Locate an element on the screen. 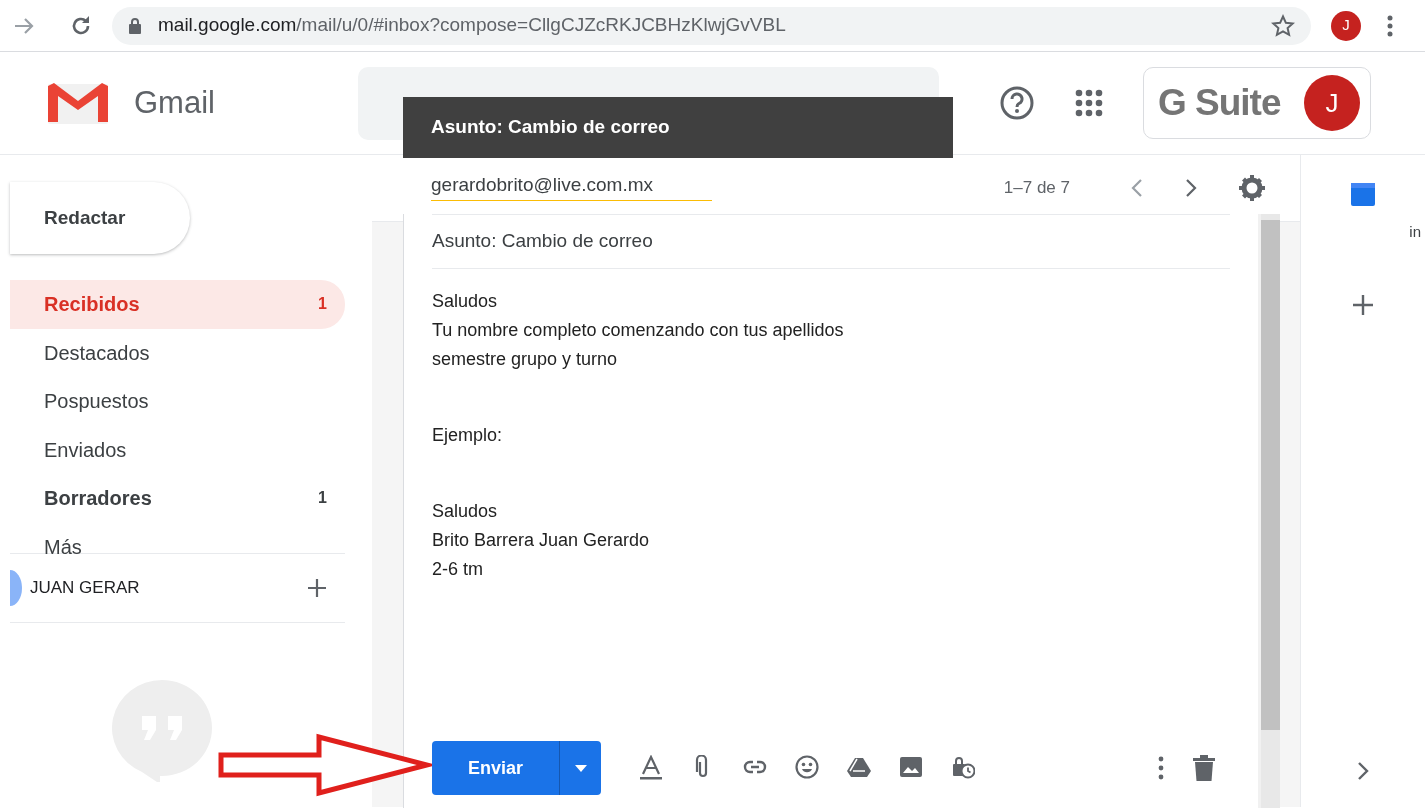 This screenshot has height=808, width=1425. message-paragraph: Ejemplo: is located at coordinates (468, 435).